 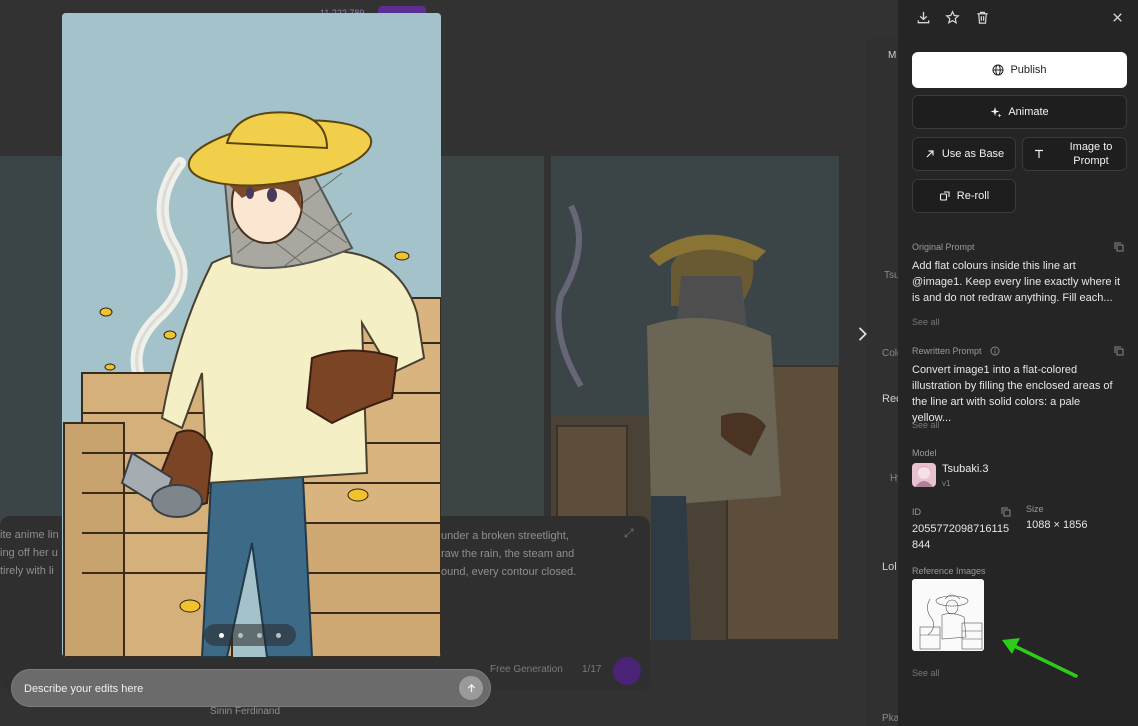 I want to click on favorite-button, so click(x=952, y=17).